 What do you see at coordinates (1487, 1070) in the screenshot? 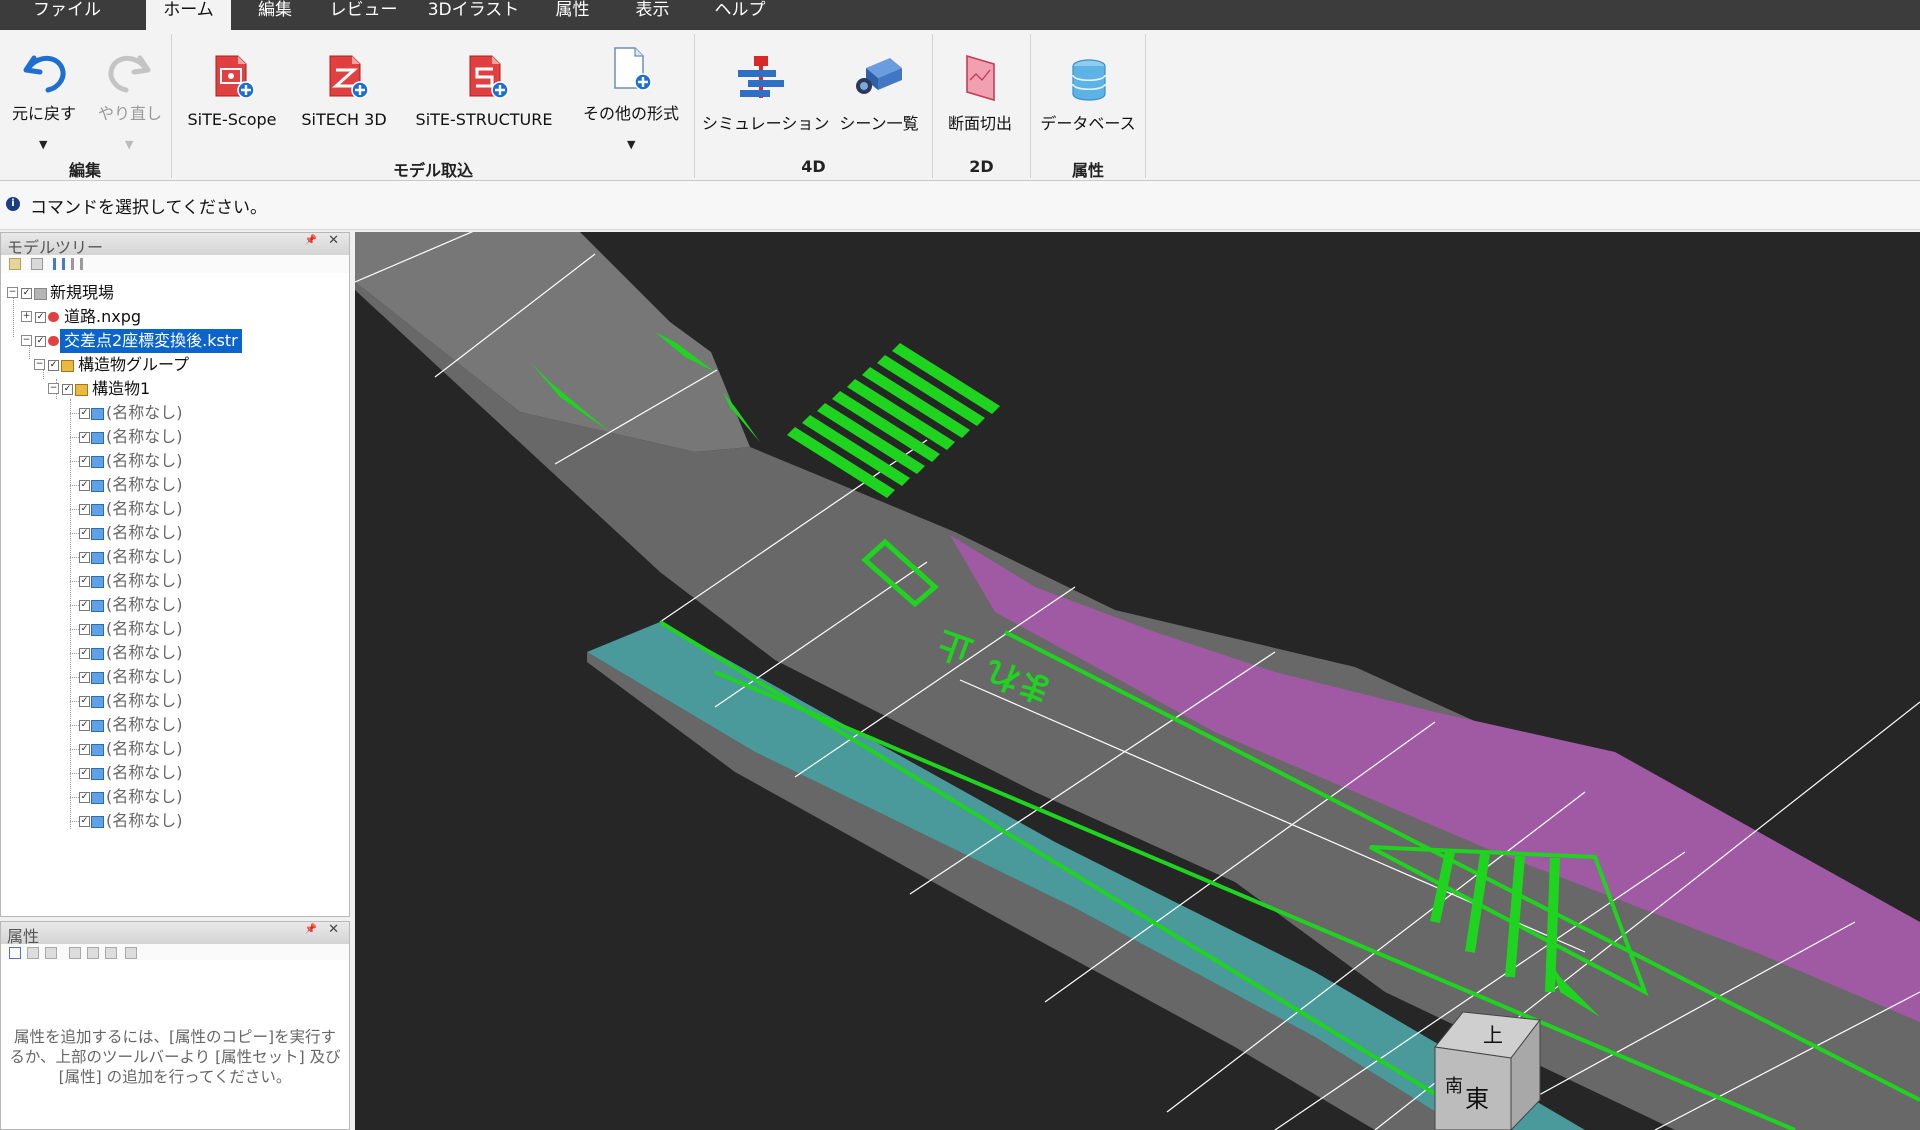
I see `view-cube: 上 南 東` at bounding box center [1487, 1070].